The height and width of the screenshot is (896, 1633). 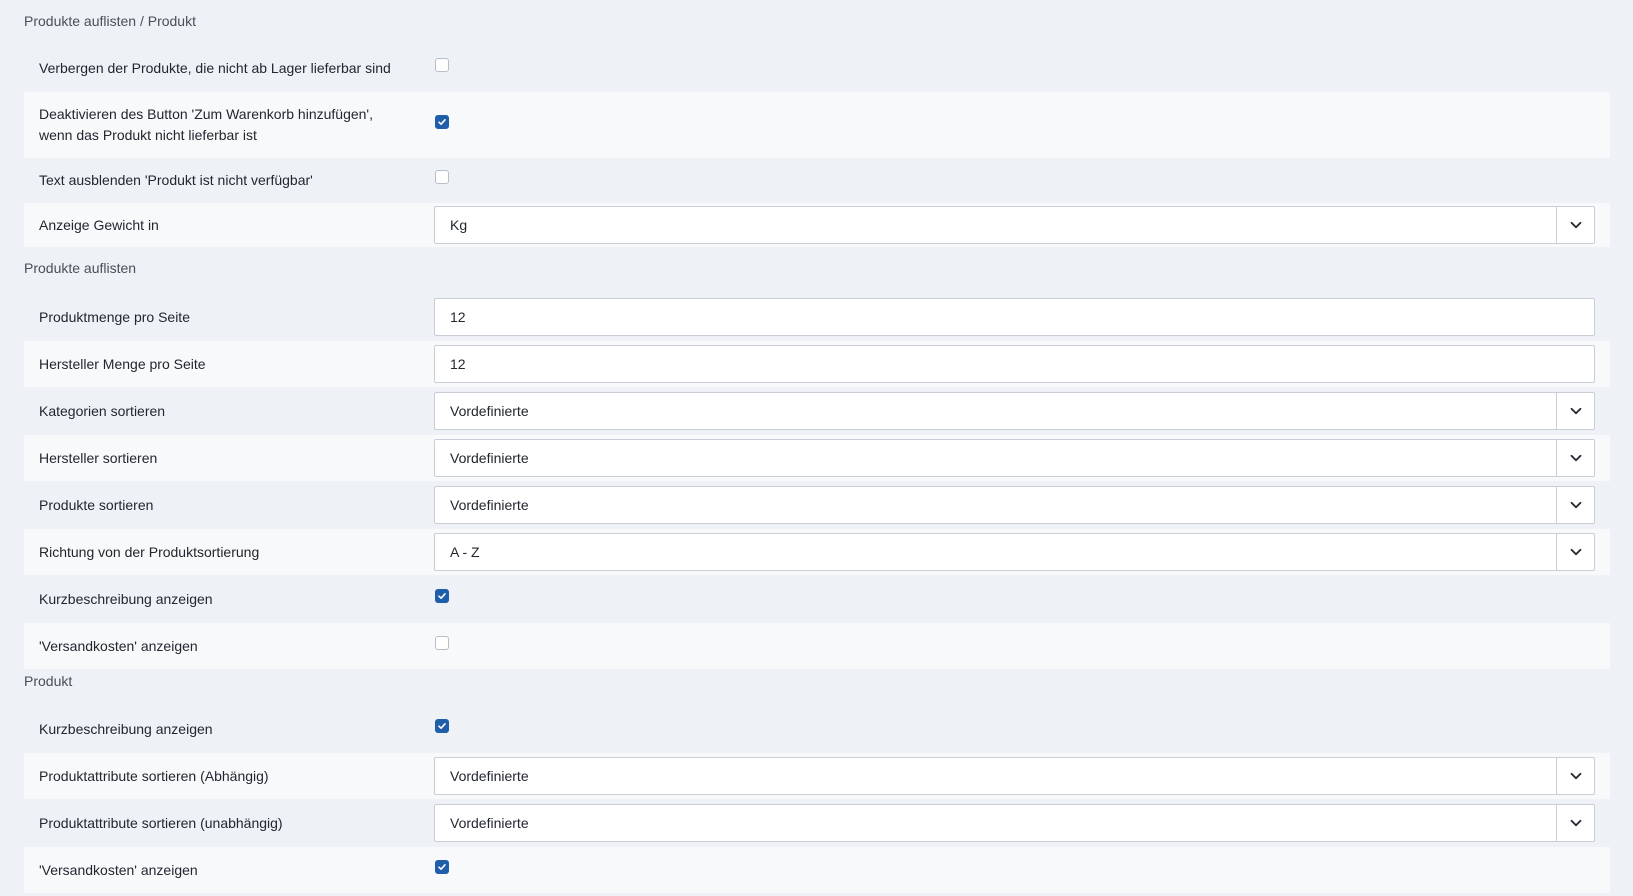 I want to click on show-shipping-costs-product-checkbox, so click(x=442, y=867).